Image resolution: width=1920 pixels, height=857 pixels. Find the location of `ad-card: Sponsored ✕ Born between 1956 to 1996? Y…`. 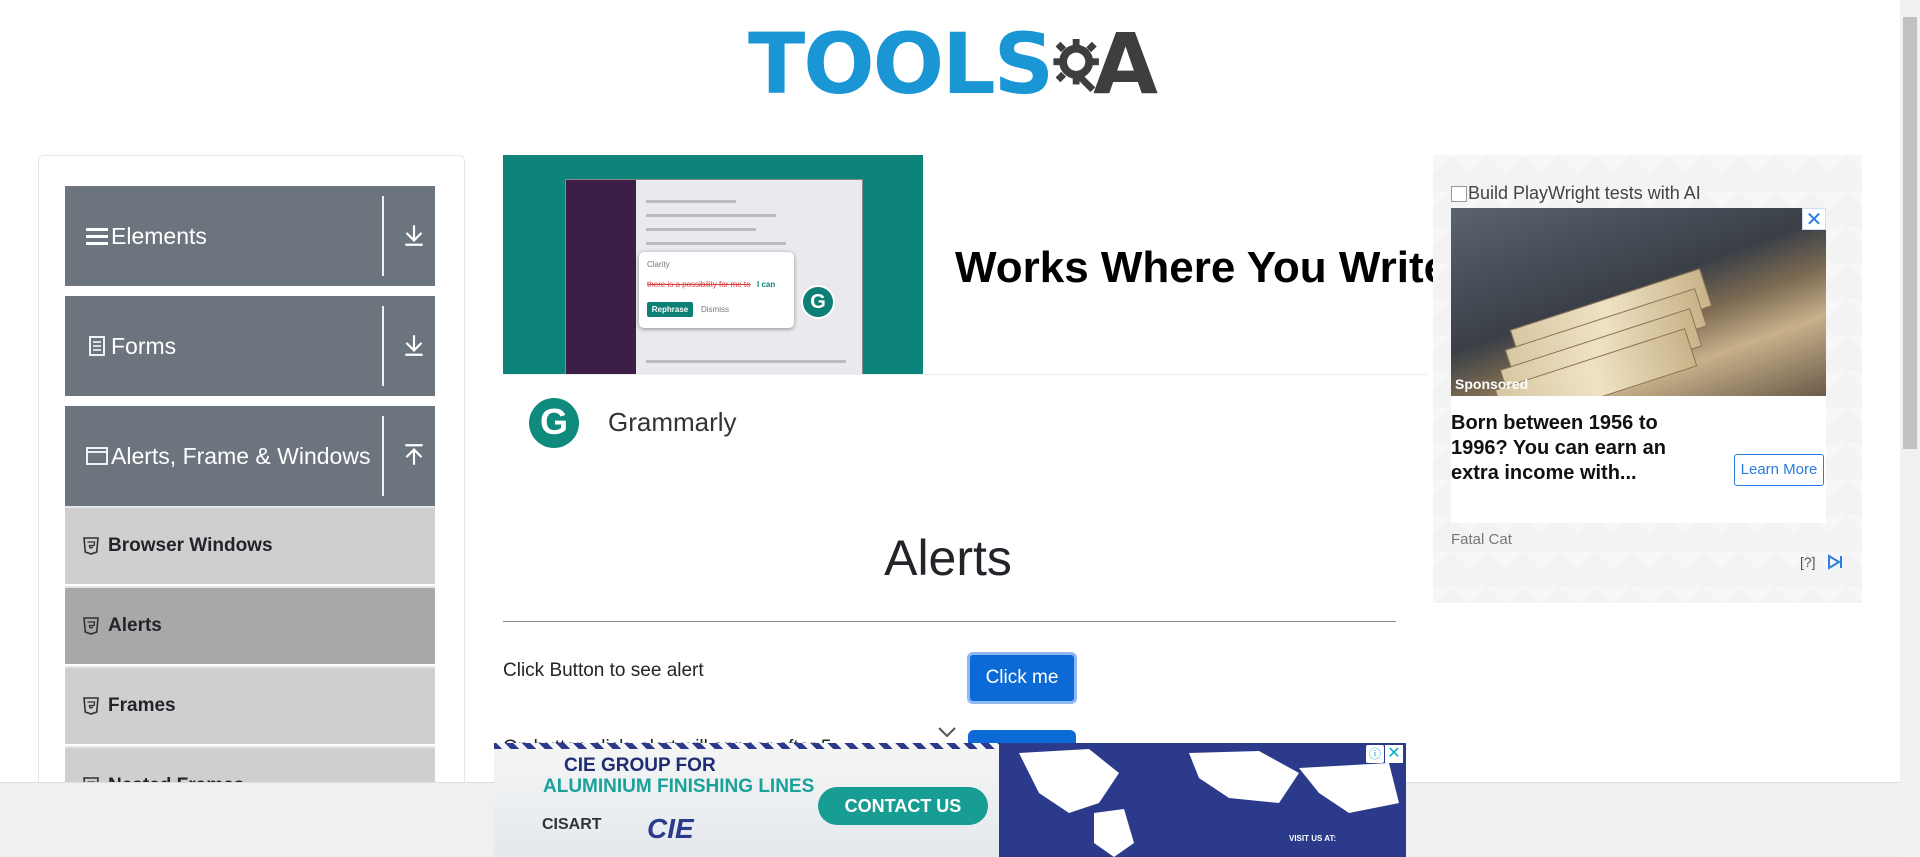

ad-card: Sponsored ✕ Born between 1956 to 1996? Y… is located at coordinates (1646, 389).